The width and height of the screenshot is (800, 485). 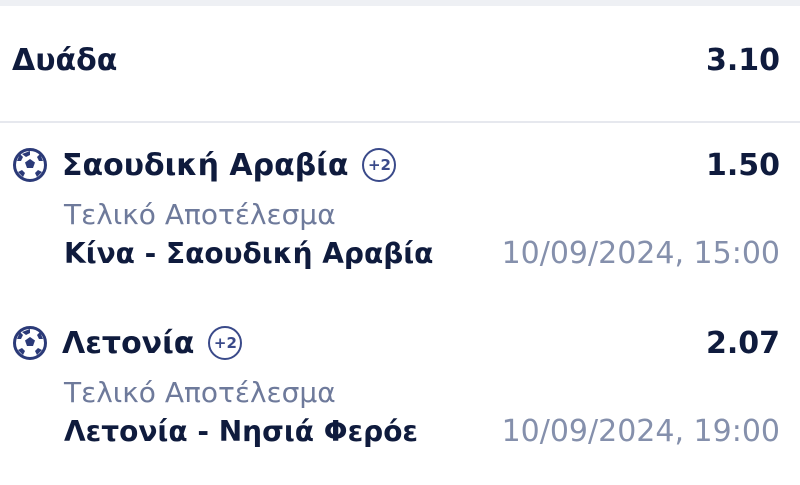 What do you see at coordinates (400, 122) in the screenshot?
I see `divider` at bounding box center [400, 122].